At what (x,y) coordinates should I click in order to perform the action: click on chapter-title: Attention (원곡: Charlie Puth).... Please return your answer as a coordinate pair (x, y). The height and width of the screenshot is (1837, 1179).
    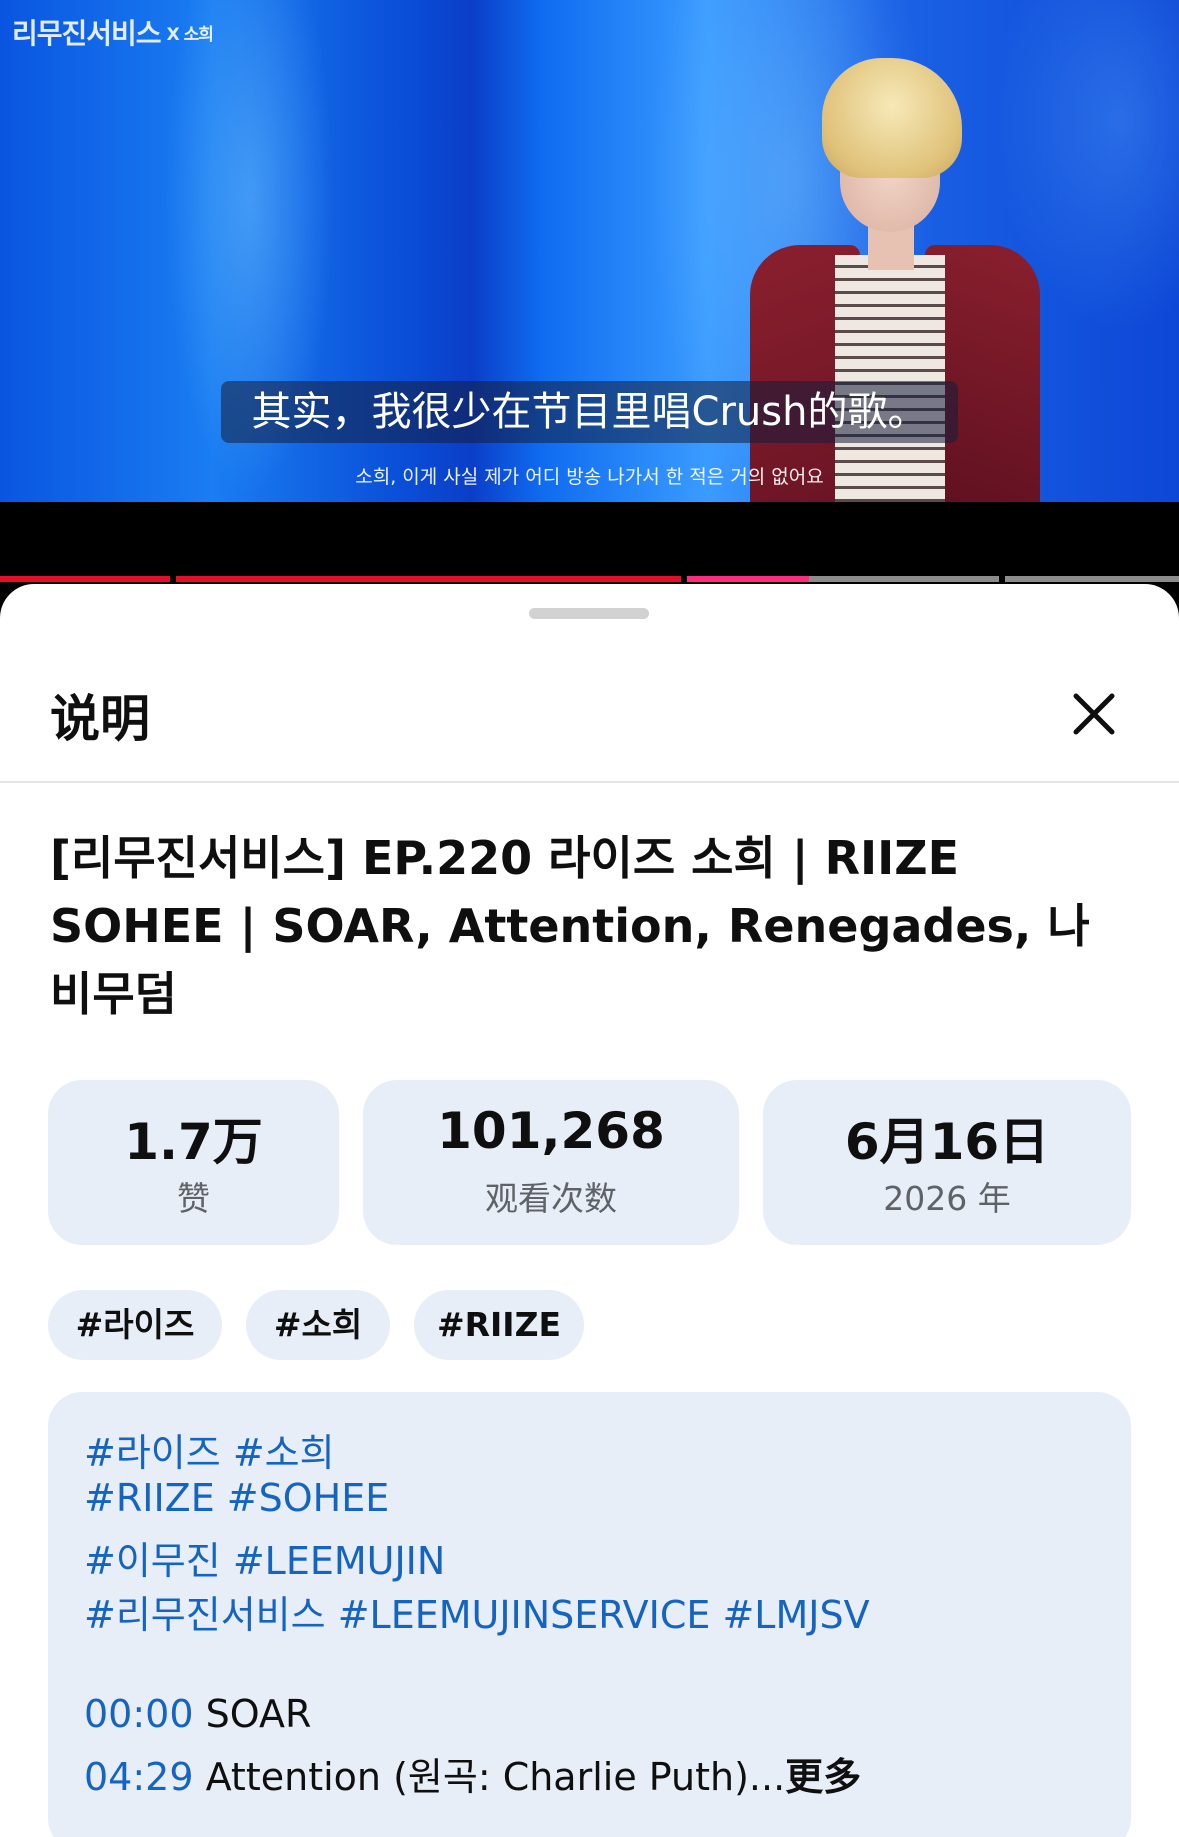
    Looking at the image, I should click on (495, 1777).